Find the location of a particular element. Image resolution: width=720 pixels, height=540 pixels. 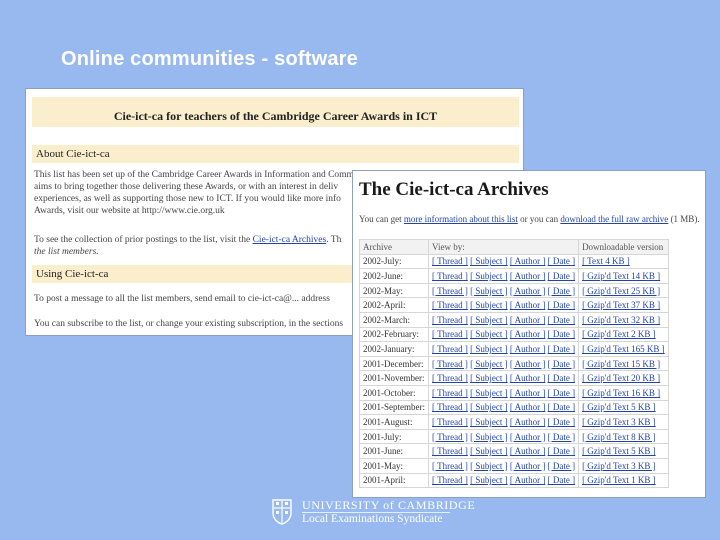

raw-archive-link: download the full raw archive is located at coordinates (614, 219).